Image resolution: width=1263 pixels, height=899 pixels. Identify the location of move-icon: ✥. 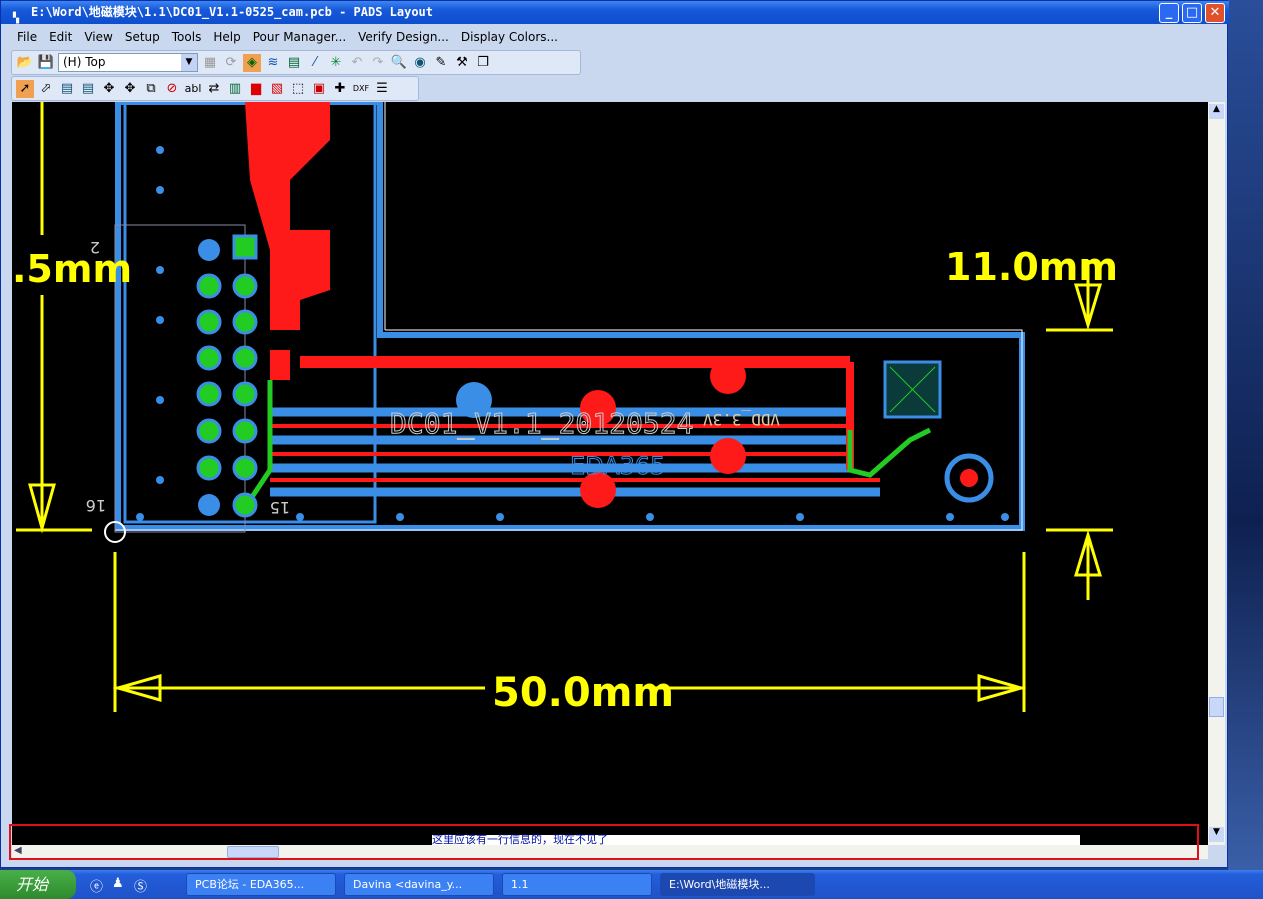
(109, 89).